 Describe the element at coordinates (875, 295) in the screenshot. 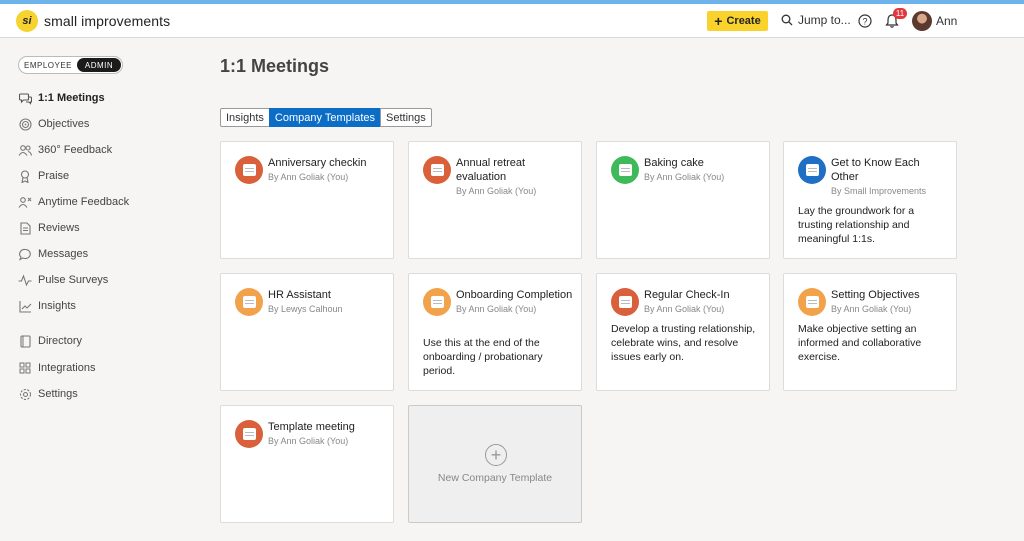

I see `template-title: Setting Objectives` at that location.